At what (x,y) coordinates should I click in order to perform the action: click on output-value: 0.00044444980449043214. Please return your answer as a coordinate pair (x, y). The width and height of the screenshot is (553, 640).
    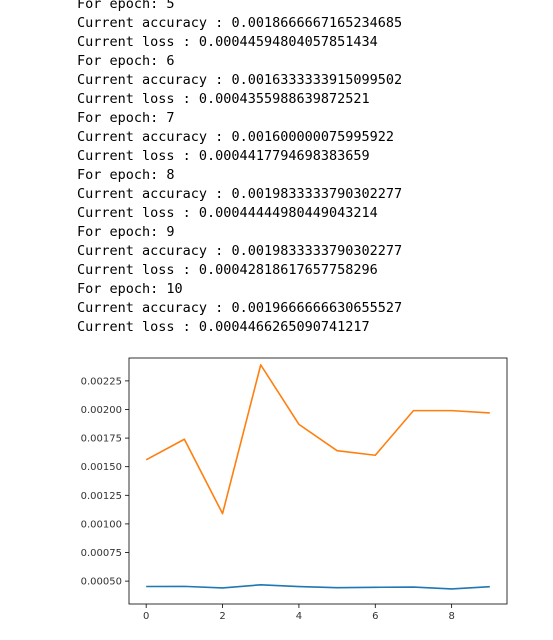
    Looking at the image, I should click on (288, 213).